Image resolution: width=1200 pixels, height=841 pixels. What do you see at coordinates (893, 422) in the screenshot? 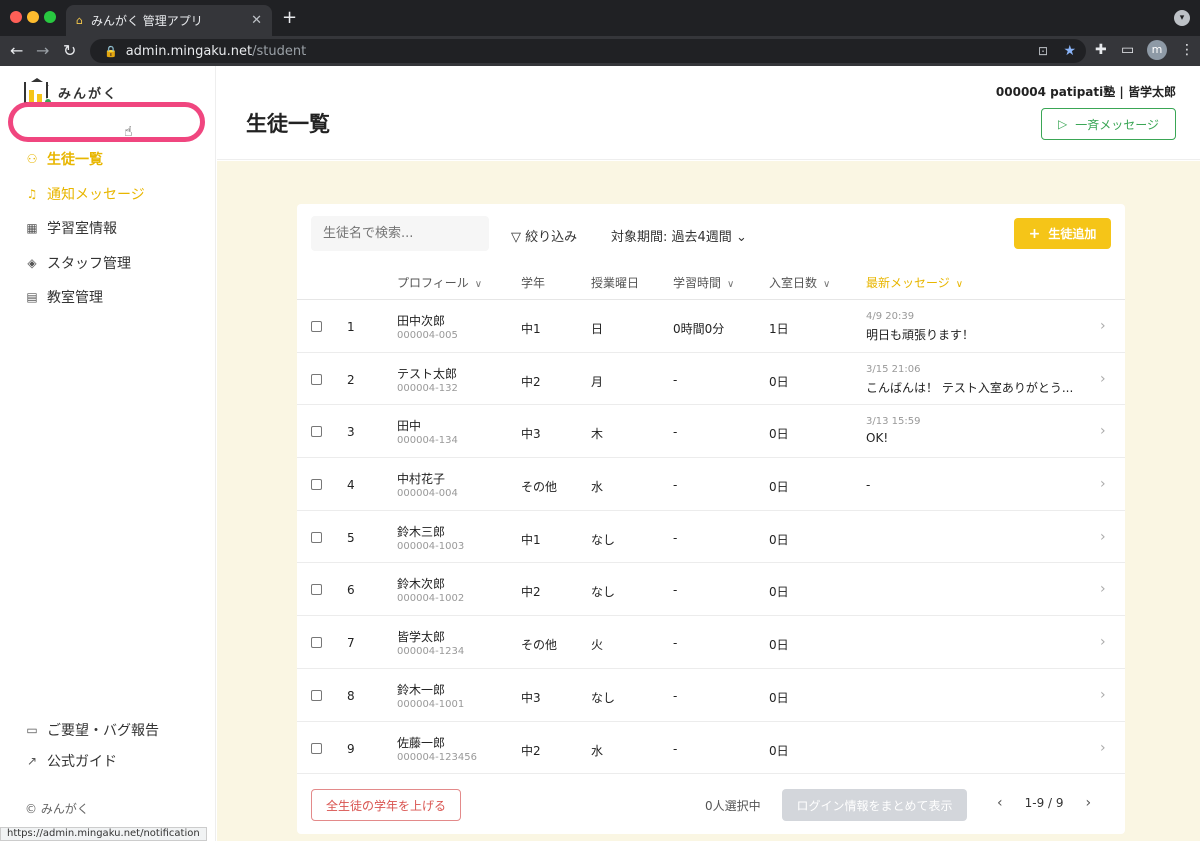
I see `message-time: 3/13 15:59` at bounding box center [893, 422].